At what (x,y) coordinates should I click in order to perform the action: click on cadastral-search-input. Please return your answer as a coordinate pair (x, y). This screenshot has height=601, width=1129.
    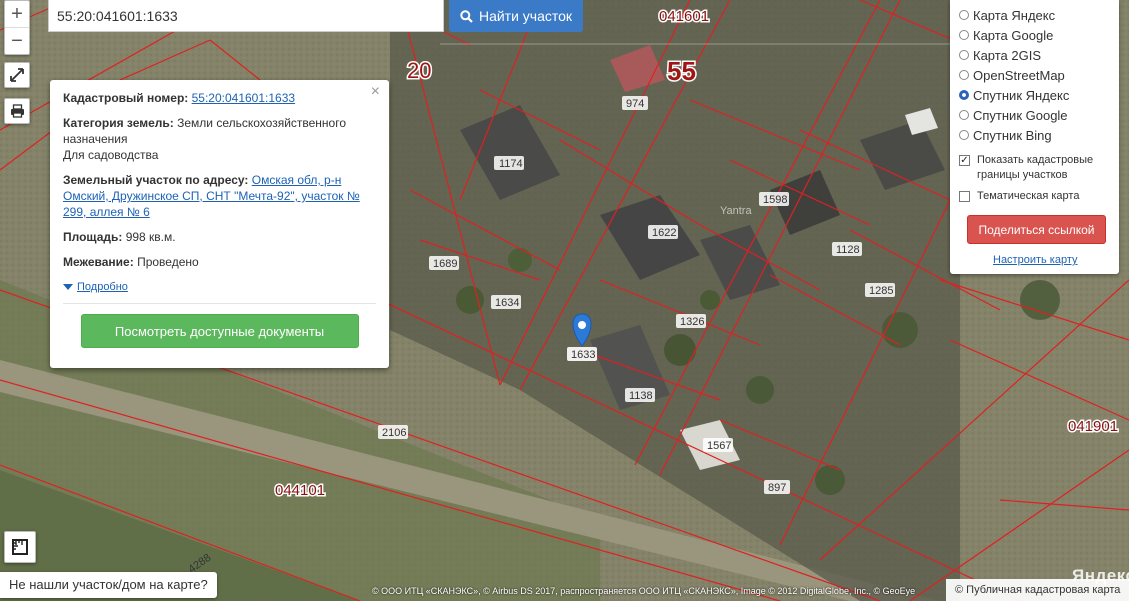
    Looking at the image, I should click on (246, 16).